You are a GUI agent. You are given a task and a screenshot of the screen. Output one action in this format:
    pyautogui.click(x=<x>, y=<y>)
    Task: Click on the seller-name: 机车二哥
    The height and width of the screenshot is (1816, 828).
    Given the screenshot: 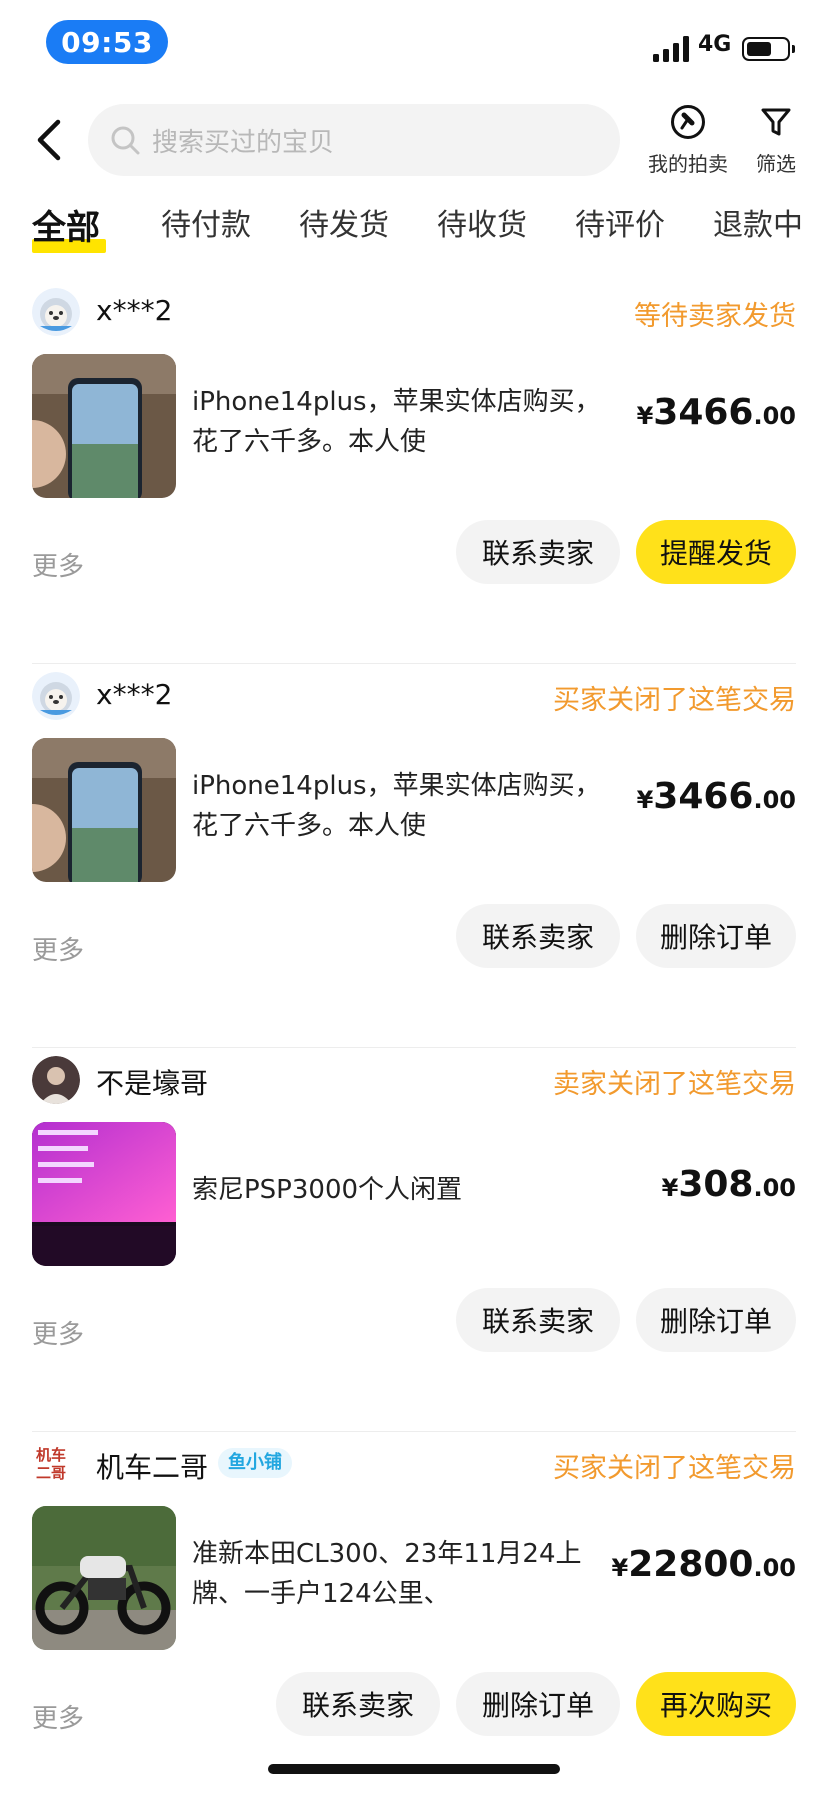 What is the action you would take?
    pyautogui.click(x=152, y=1466)
    